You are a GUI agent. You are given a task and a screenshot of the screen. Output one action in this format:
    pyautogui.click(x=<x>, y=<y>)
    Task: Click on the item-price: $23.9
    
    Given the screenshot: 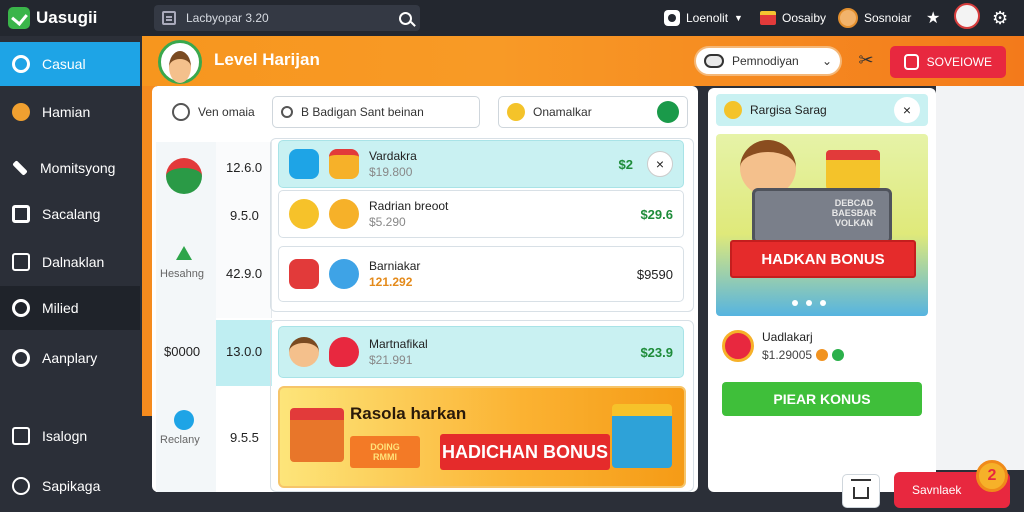 What is the action you would take?
    pyautogui.click(x=656, y=352)
    